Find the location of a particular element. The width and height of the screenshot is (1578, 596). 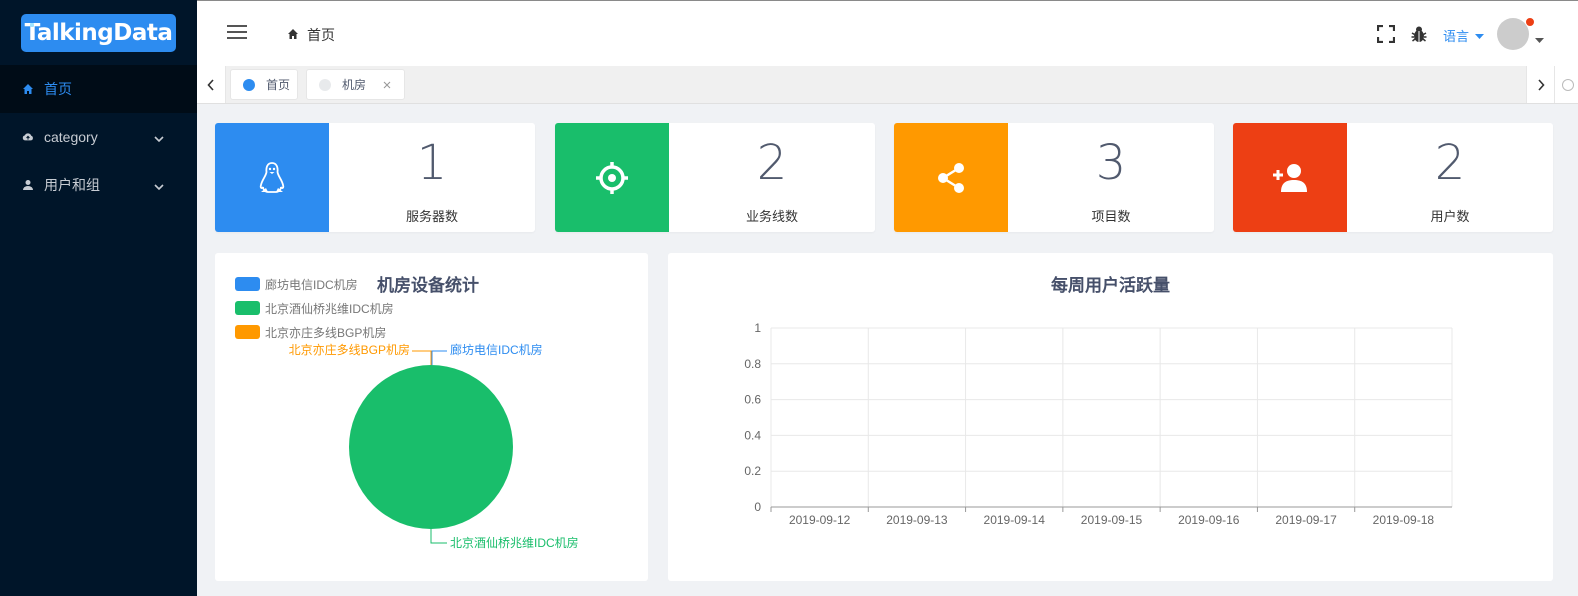

logo: TalkingData is located at coordinates (98, 32).